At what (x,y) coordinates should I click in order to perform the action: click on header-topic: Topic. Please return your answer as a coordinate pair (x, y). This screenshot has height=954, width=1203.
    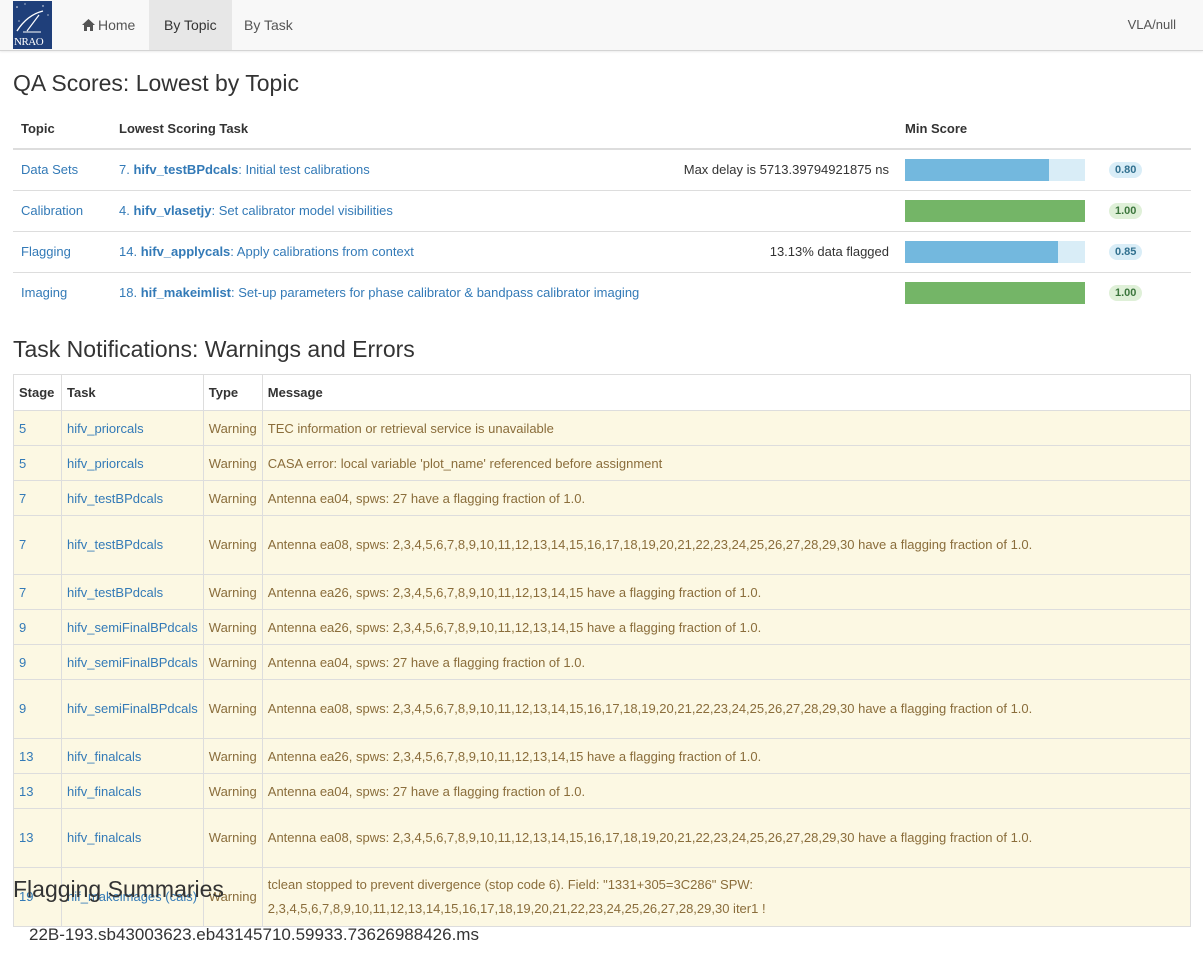
    Looking at the image, I should click on (62, 129).